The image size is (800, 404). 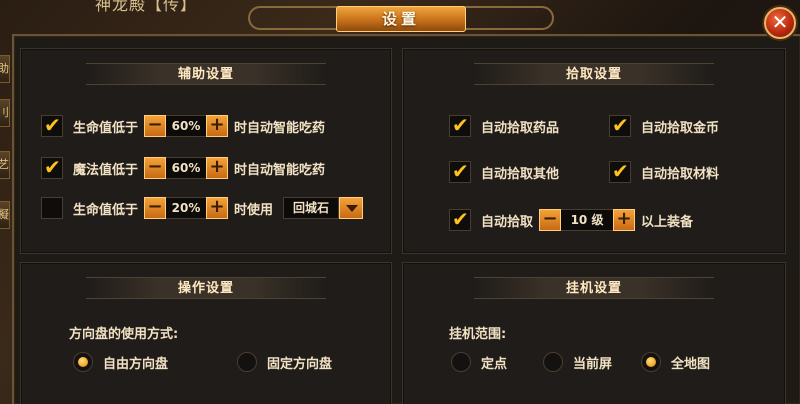 I want to click on hp-potion-value: 60%, so click(x=186, y=126).